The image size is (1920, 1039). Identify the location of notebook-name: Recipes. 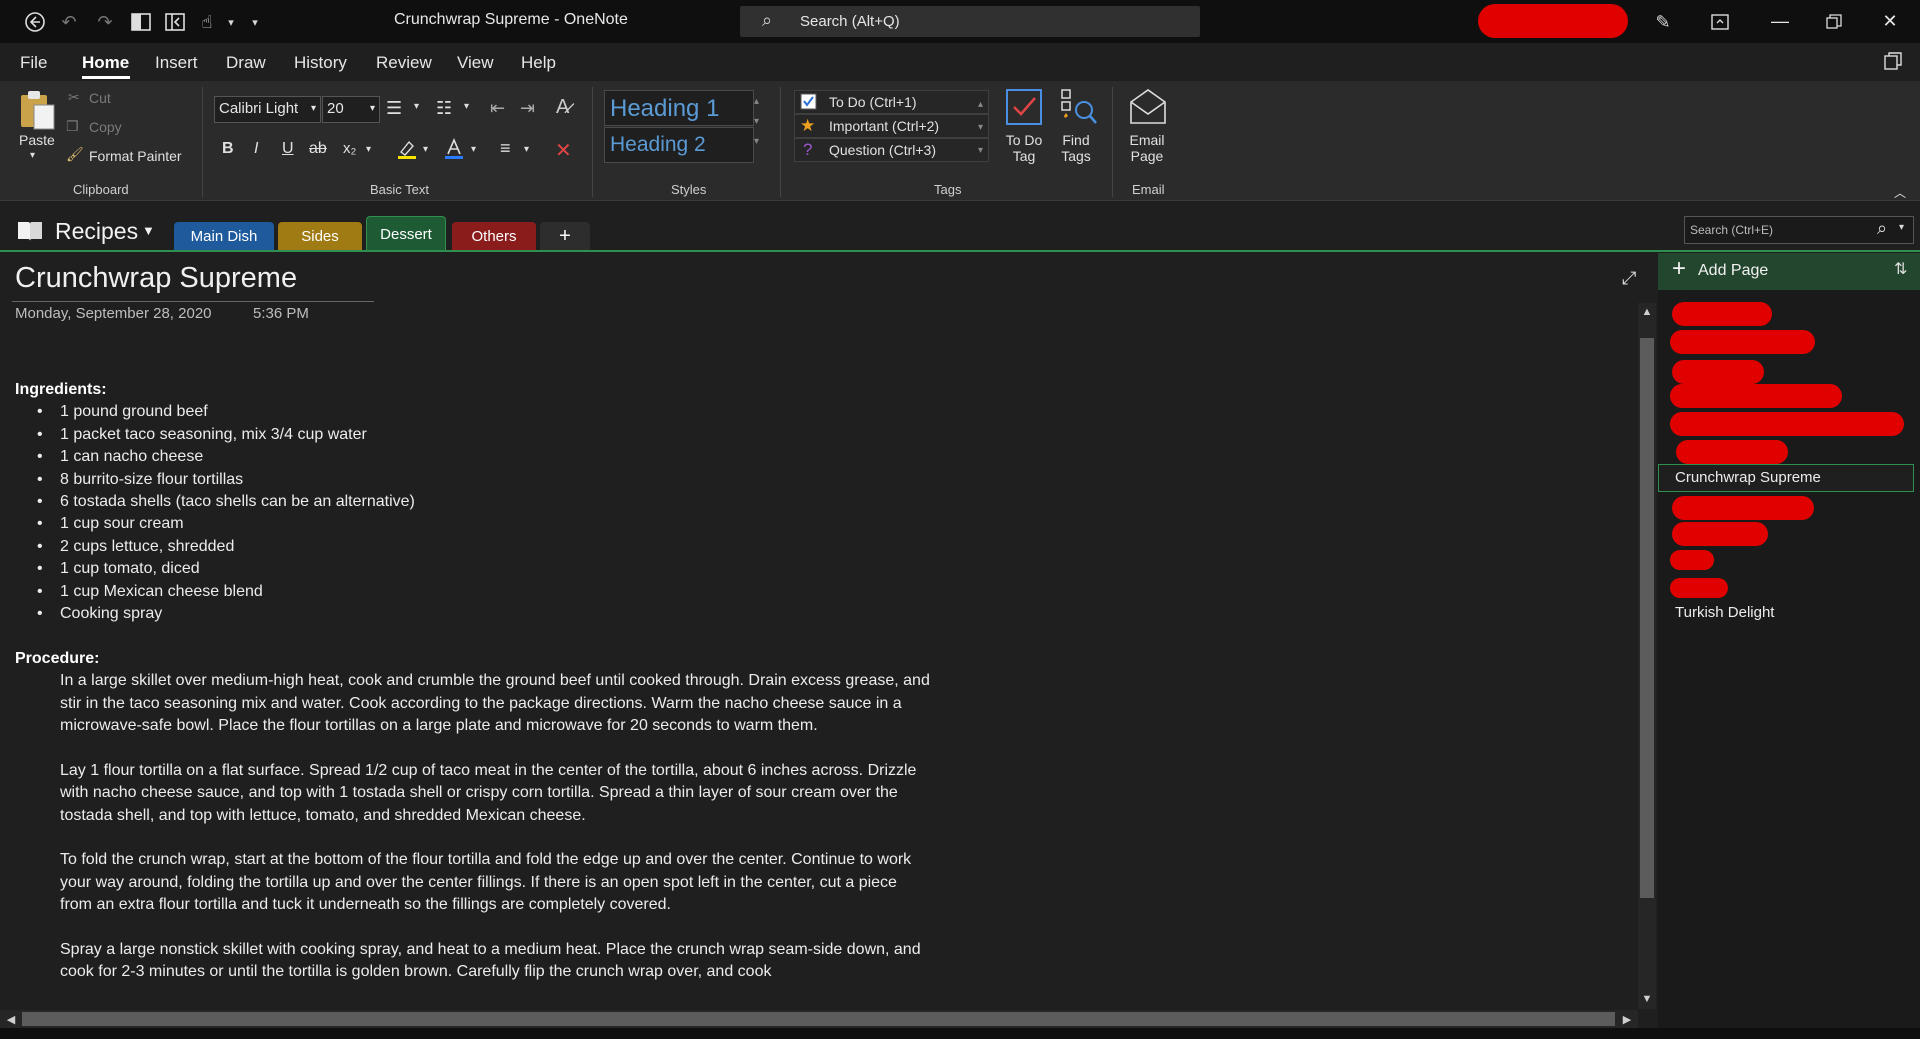
(96, 231).